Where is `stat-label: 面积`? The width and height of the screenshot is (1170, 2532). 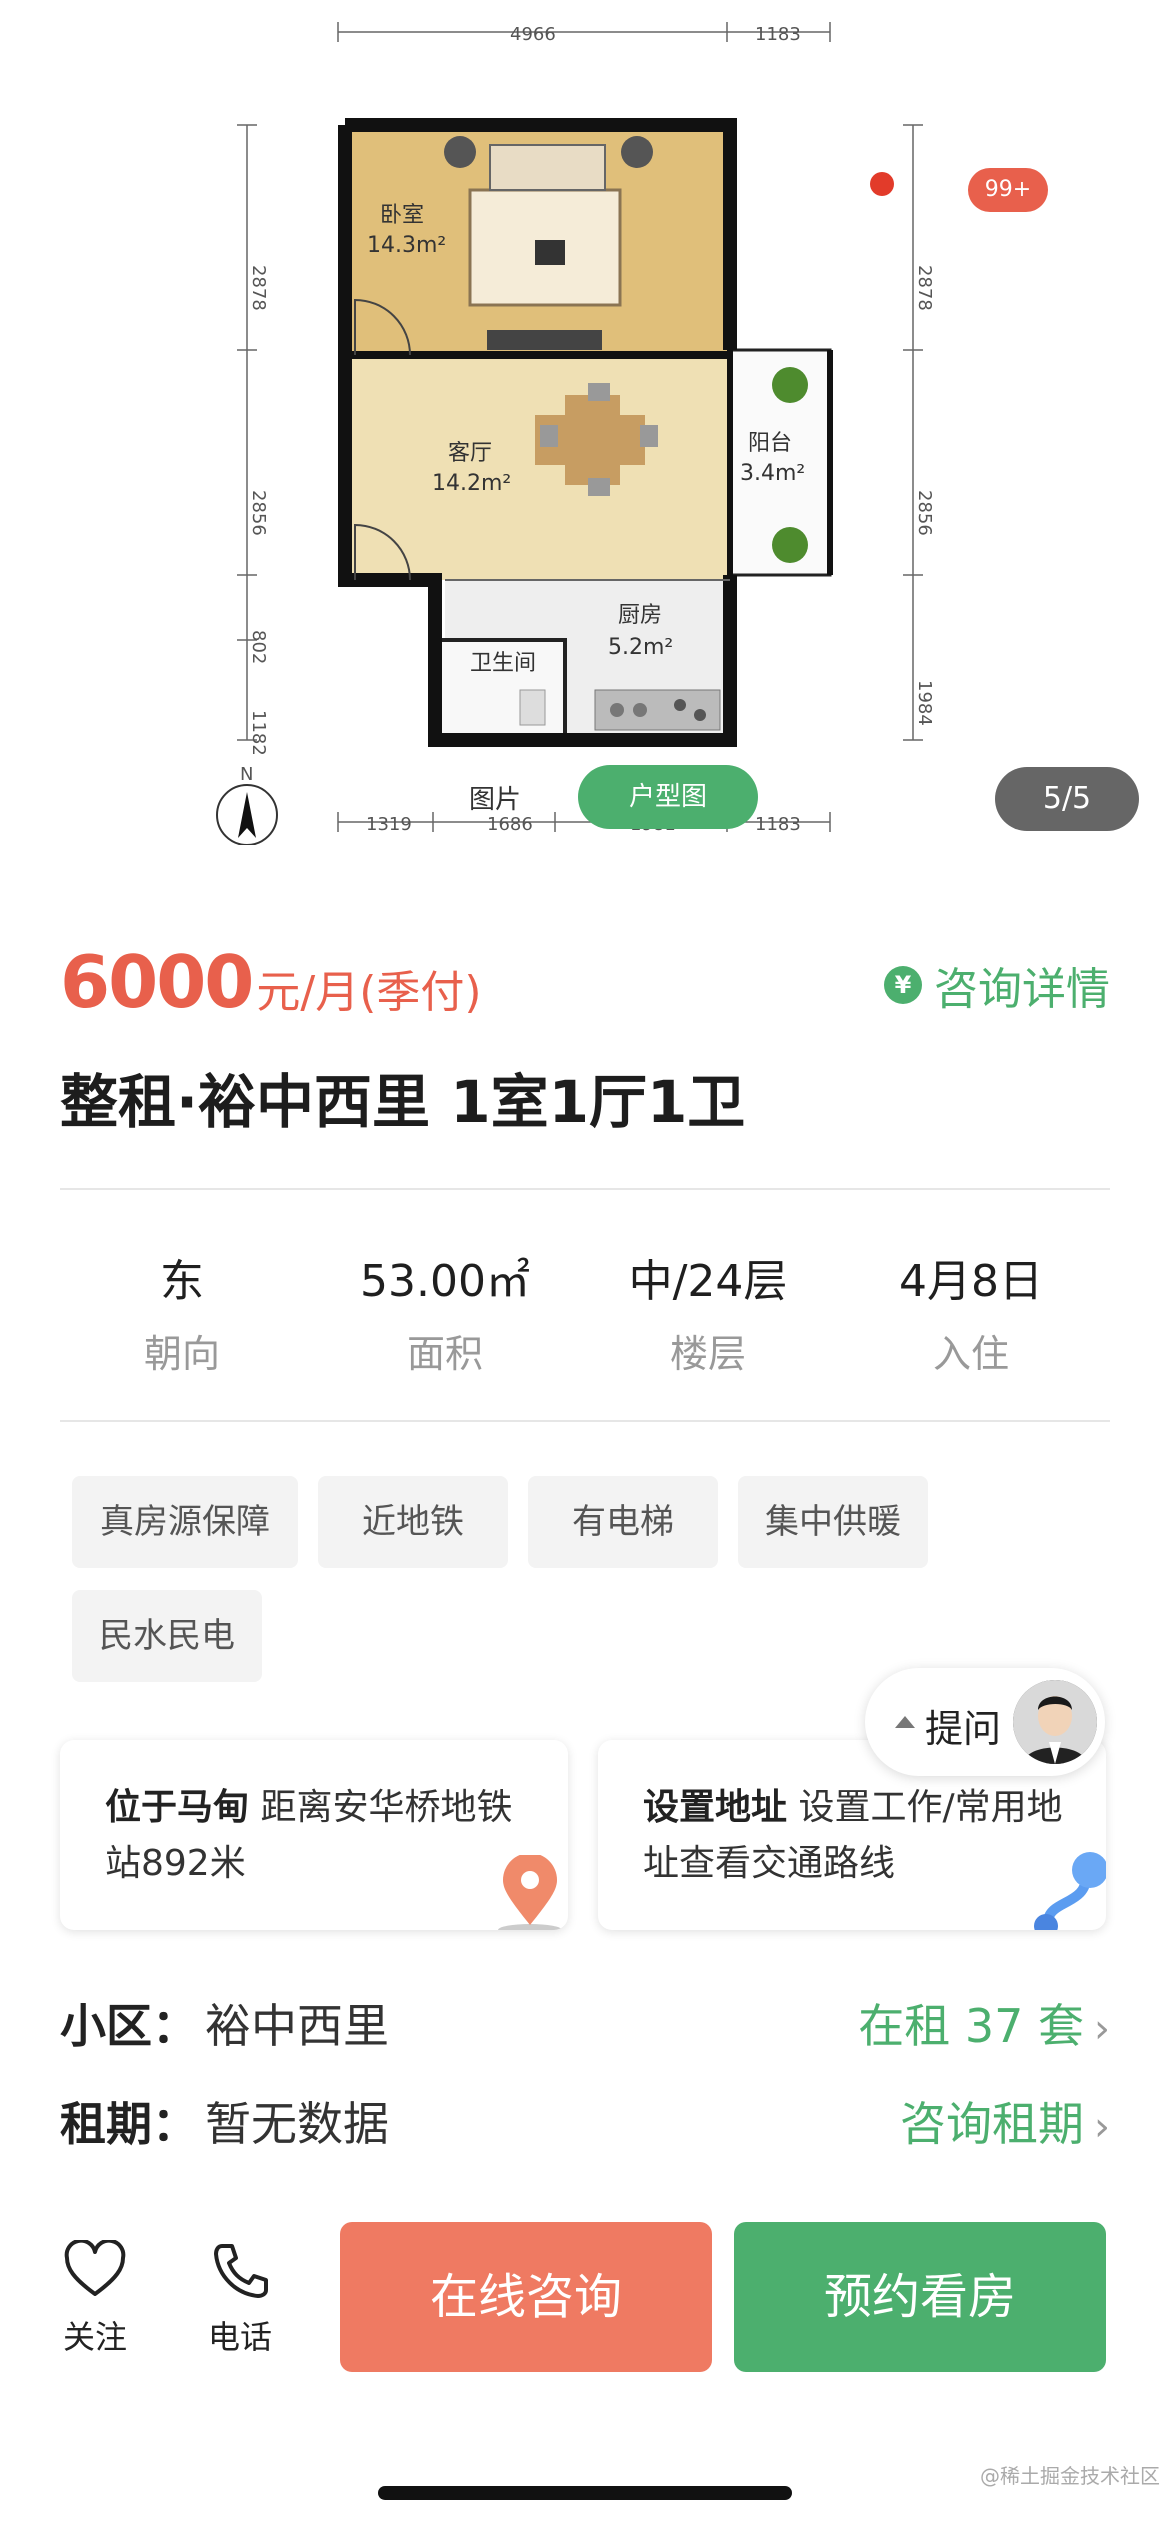
stat-label: 面积 is located at coordinates (444, 1354).